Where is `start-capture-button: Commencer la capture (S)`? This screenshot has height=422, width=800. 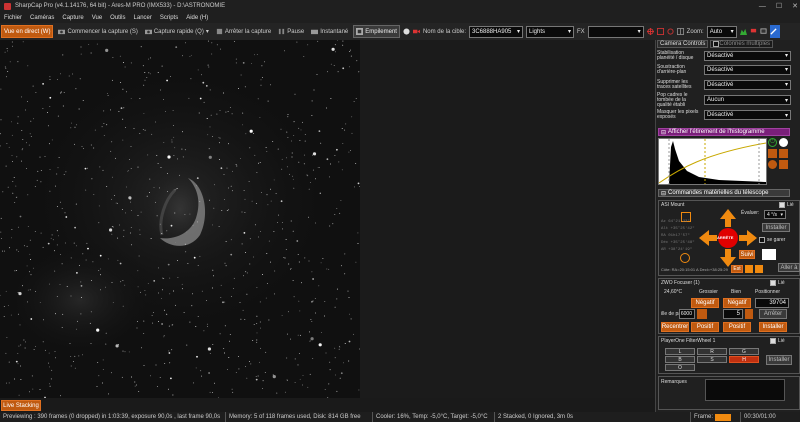
start-capture-button: Commencer la capture (S) is located at coordinates (97, 31).